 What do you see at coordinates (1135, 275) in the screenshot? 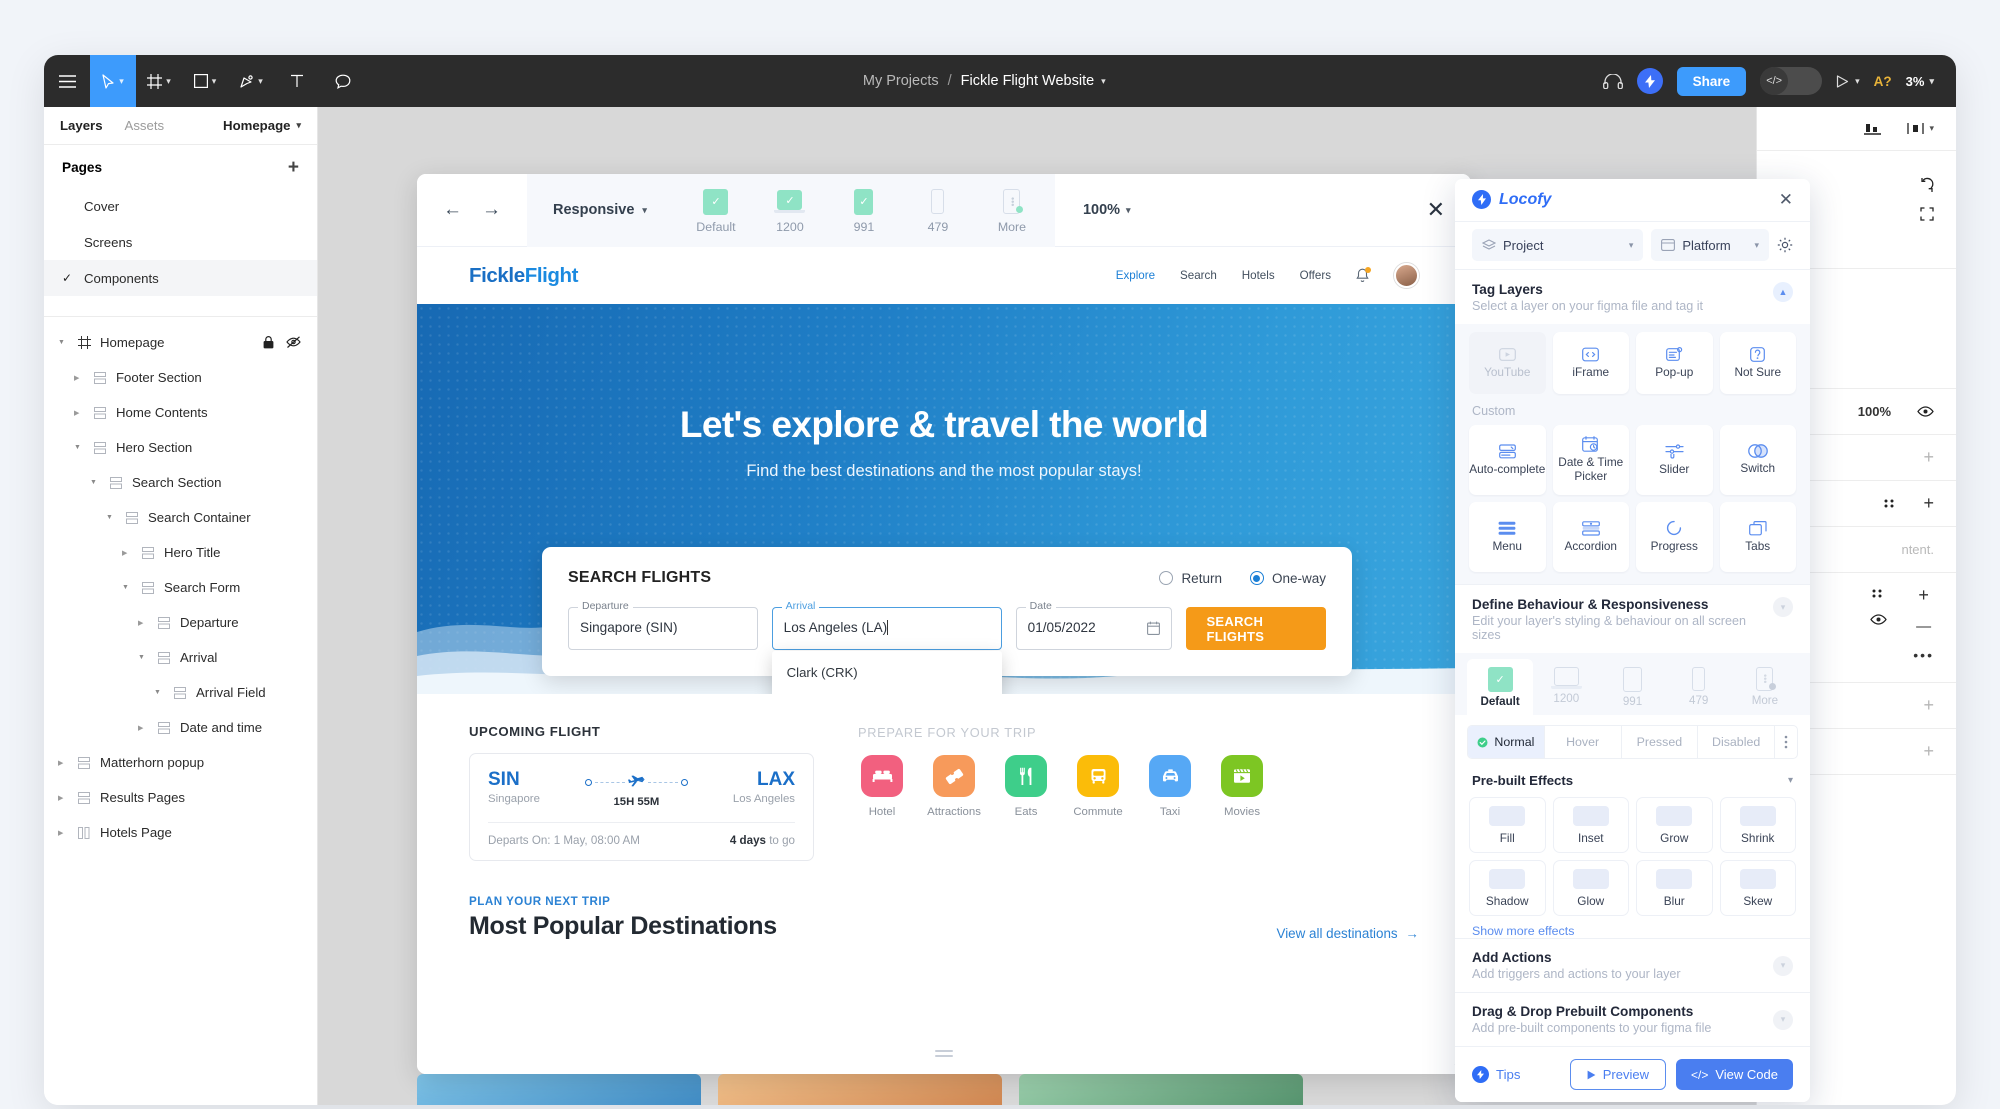
I see `site-nav-explore: Explore` at bounding box center [1135, 275].